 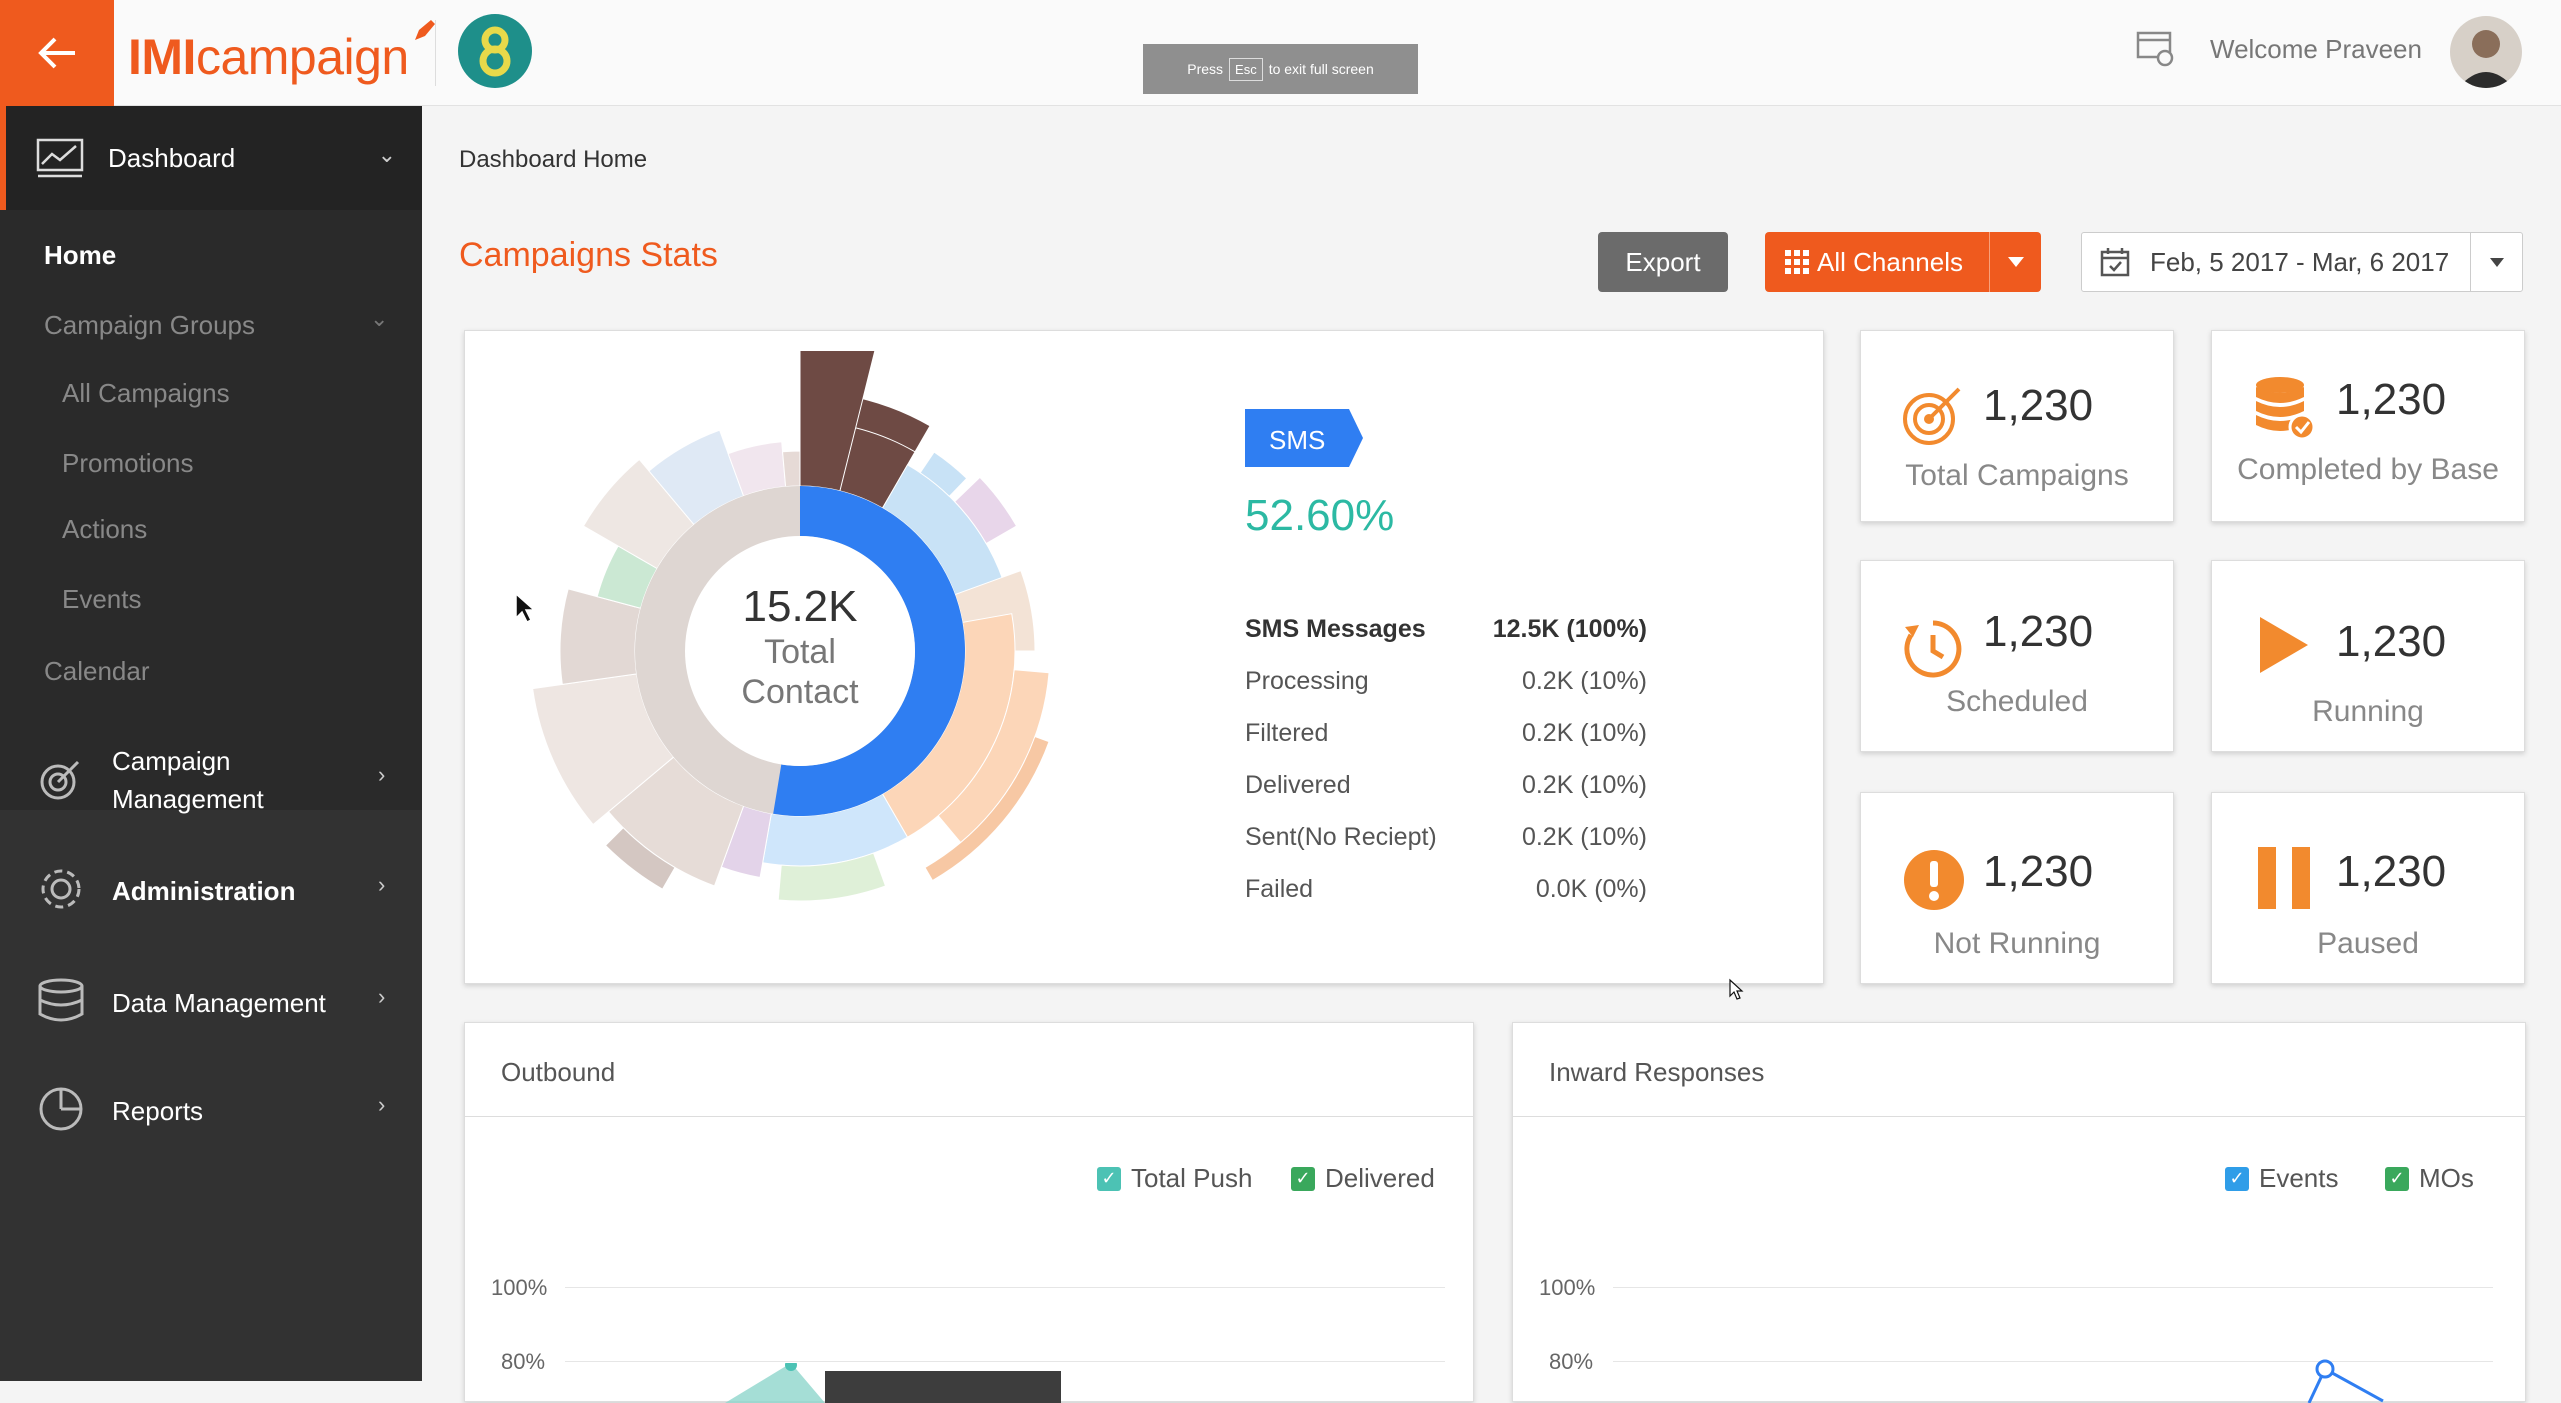 What do you see at coordinates (1246, 69) in the screenshot?
I see `toast-key: Esc` at bounding box center [1246, 69].